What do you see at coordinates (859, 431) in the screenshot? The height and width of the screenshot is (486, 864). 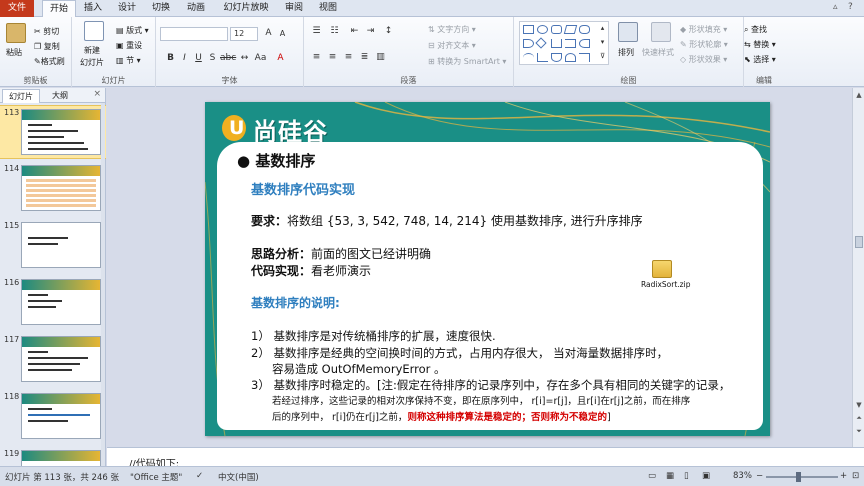 I see `next-slide-icon: ⏷` at bounding box center [859, 431].